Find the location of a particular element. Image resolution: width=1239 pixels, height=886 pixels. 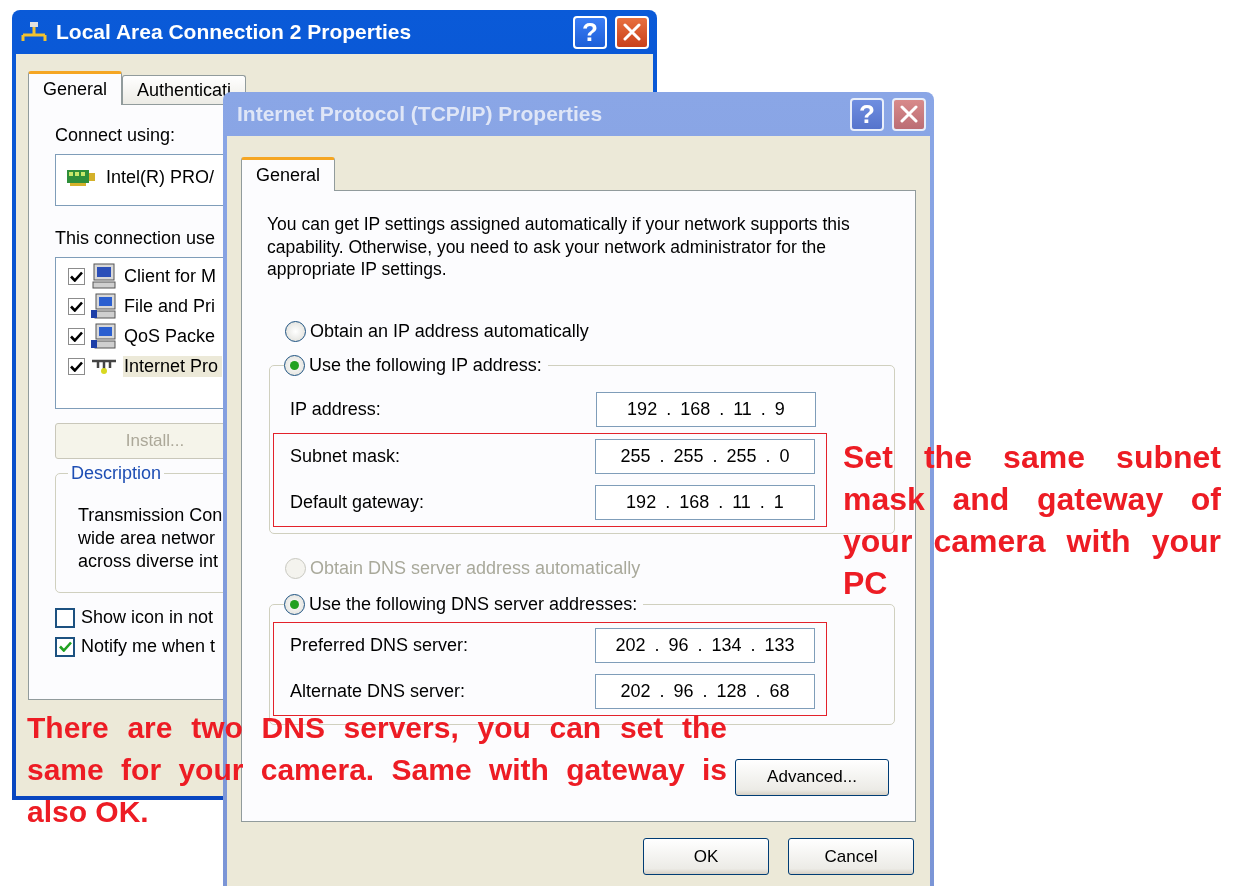

list-item: Client for M is located at coordinates (172, 276).